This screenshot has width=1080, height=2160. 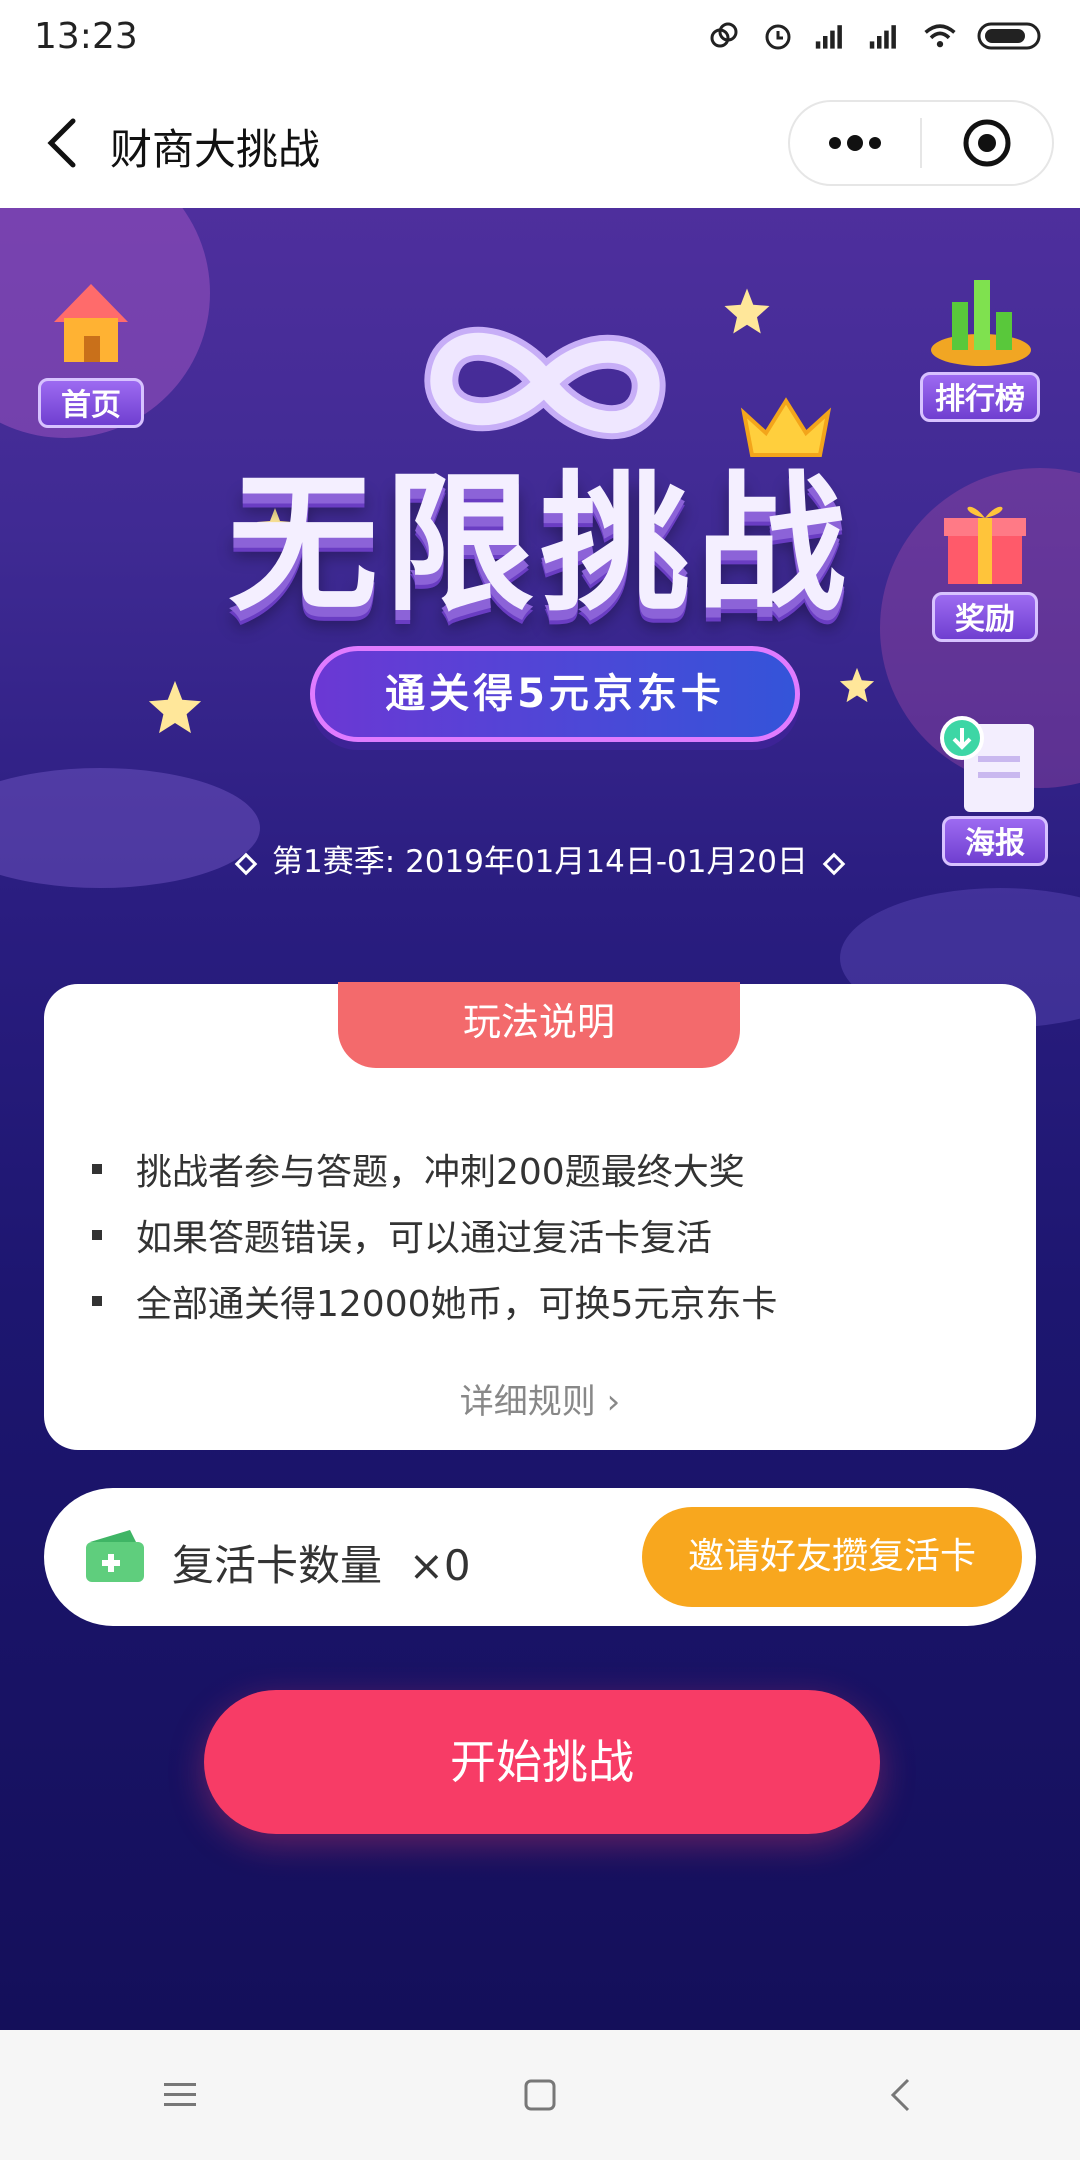 What do you see at coordinates (832, 1557) in the screenshot?
I see `invite-friends-button: 邀请好友攒复活卡` at bounding box center [832, 1557].